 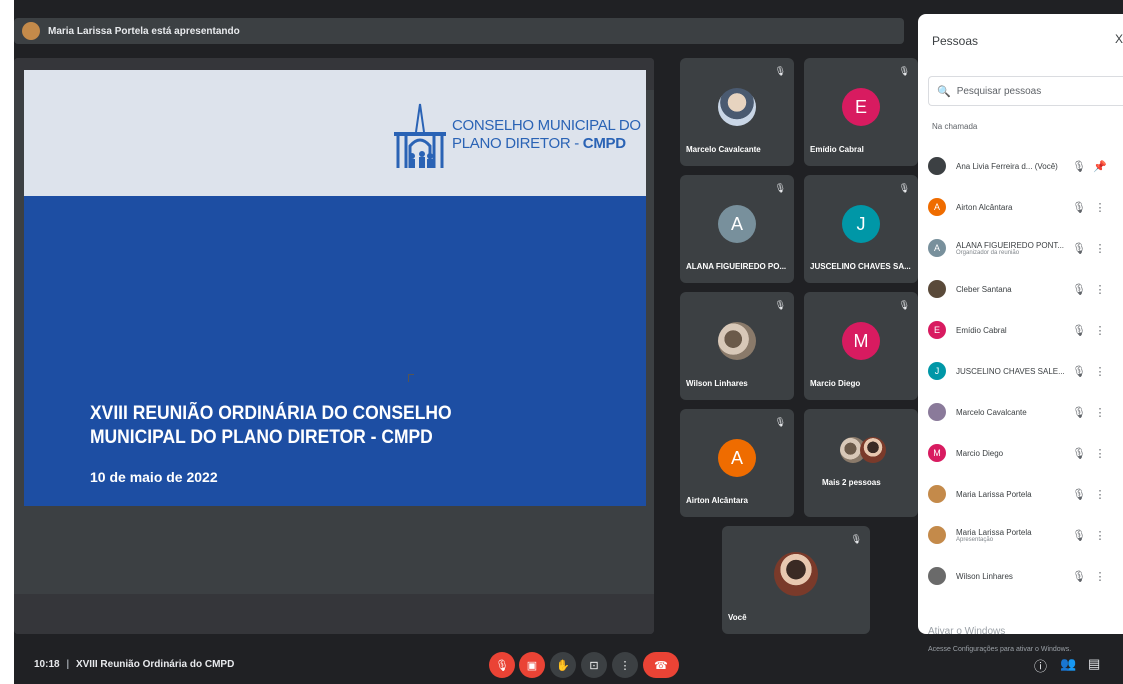 I want to click on participant-tile: 🎙 Wilson Linhares, so click(x=737, y=346).